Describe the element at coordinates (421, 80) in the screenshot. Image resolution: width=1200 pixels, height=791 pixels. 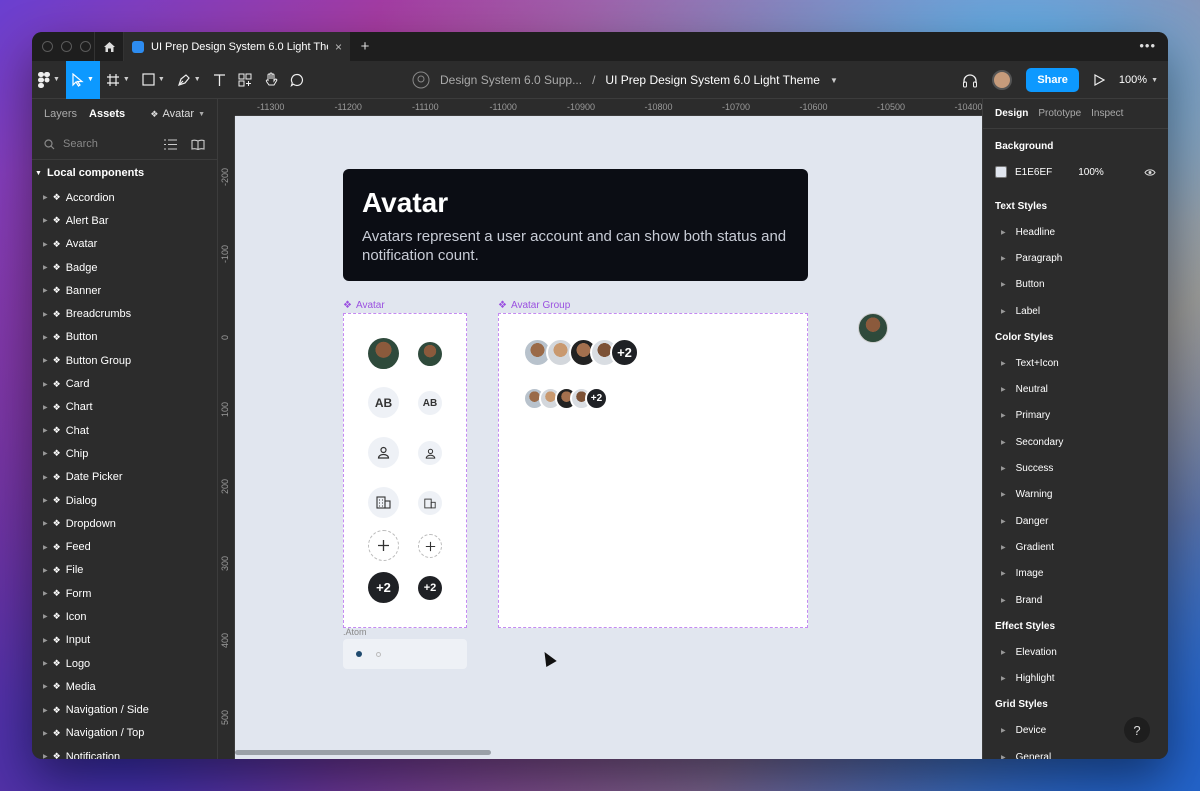
I see `team-avatar-icon` at that location.